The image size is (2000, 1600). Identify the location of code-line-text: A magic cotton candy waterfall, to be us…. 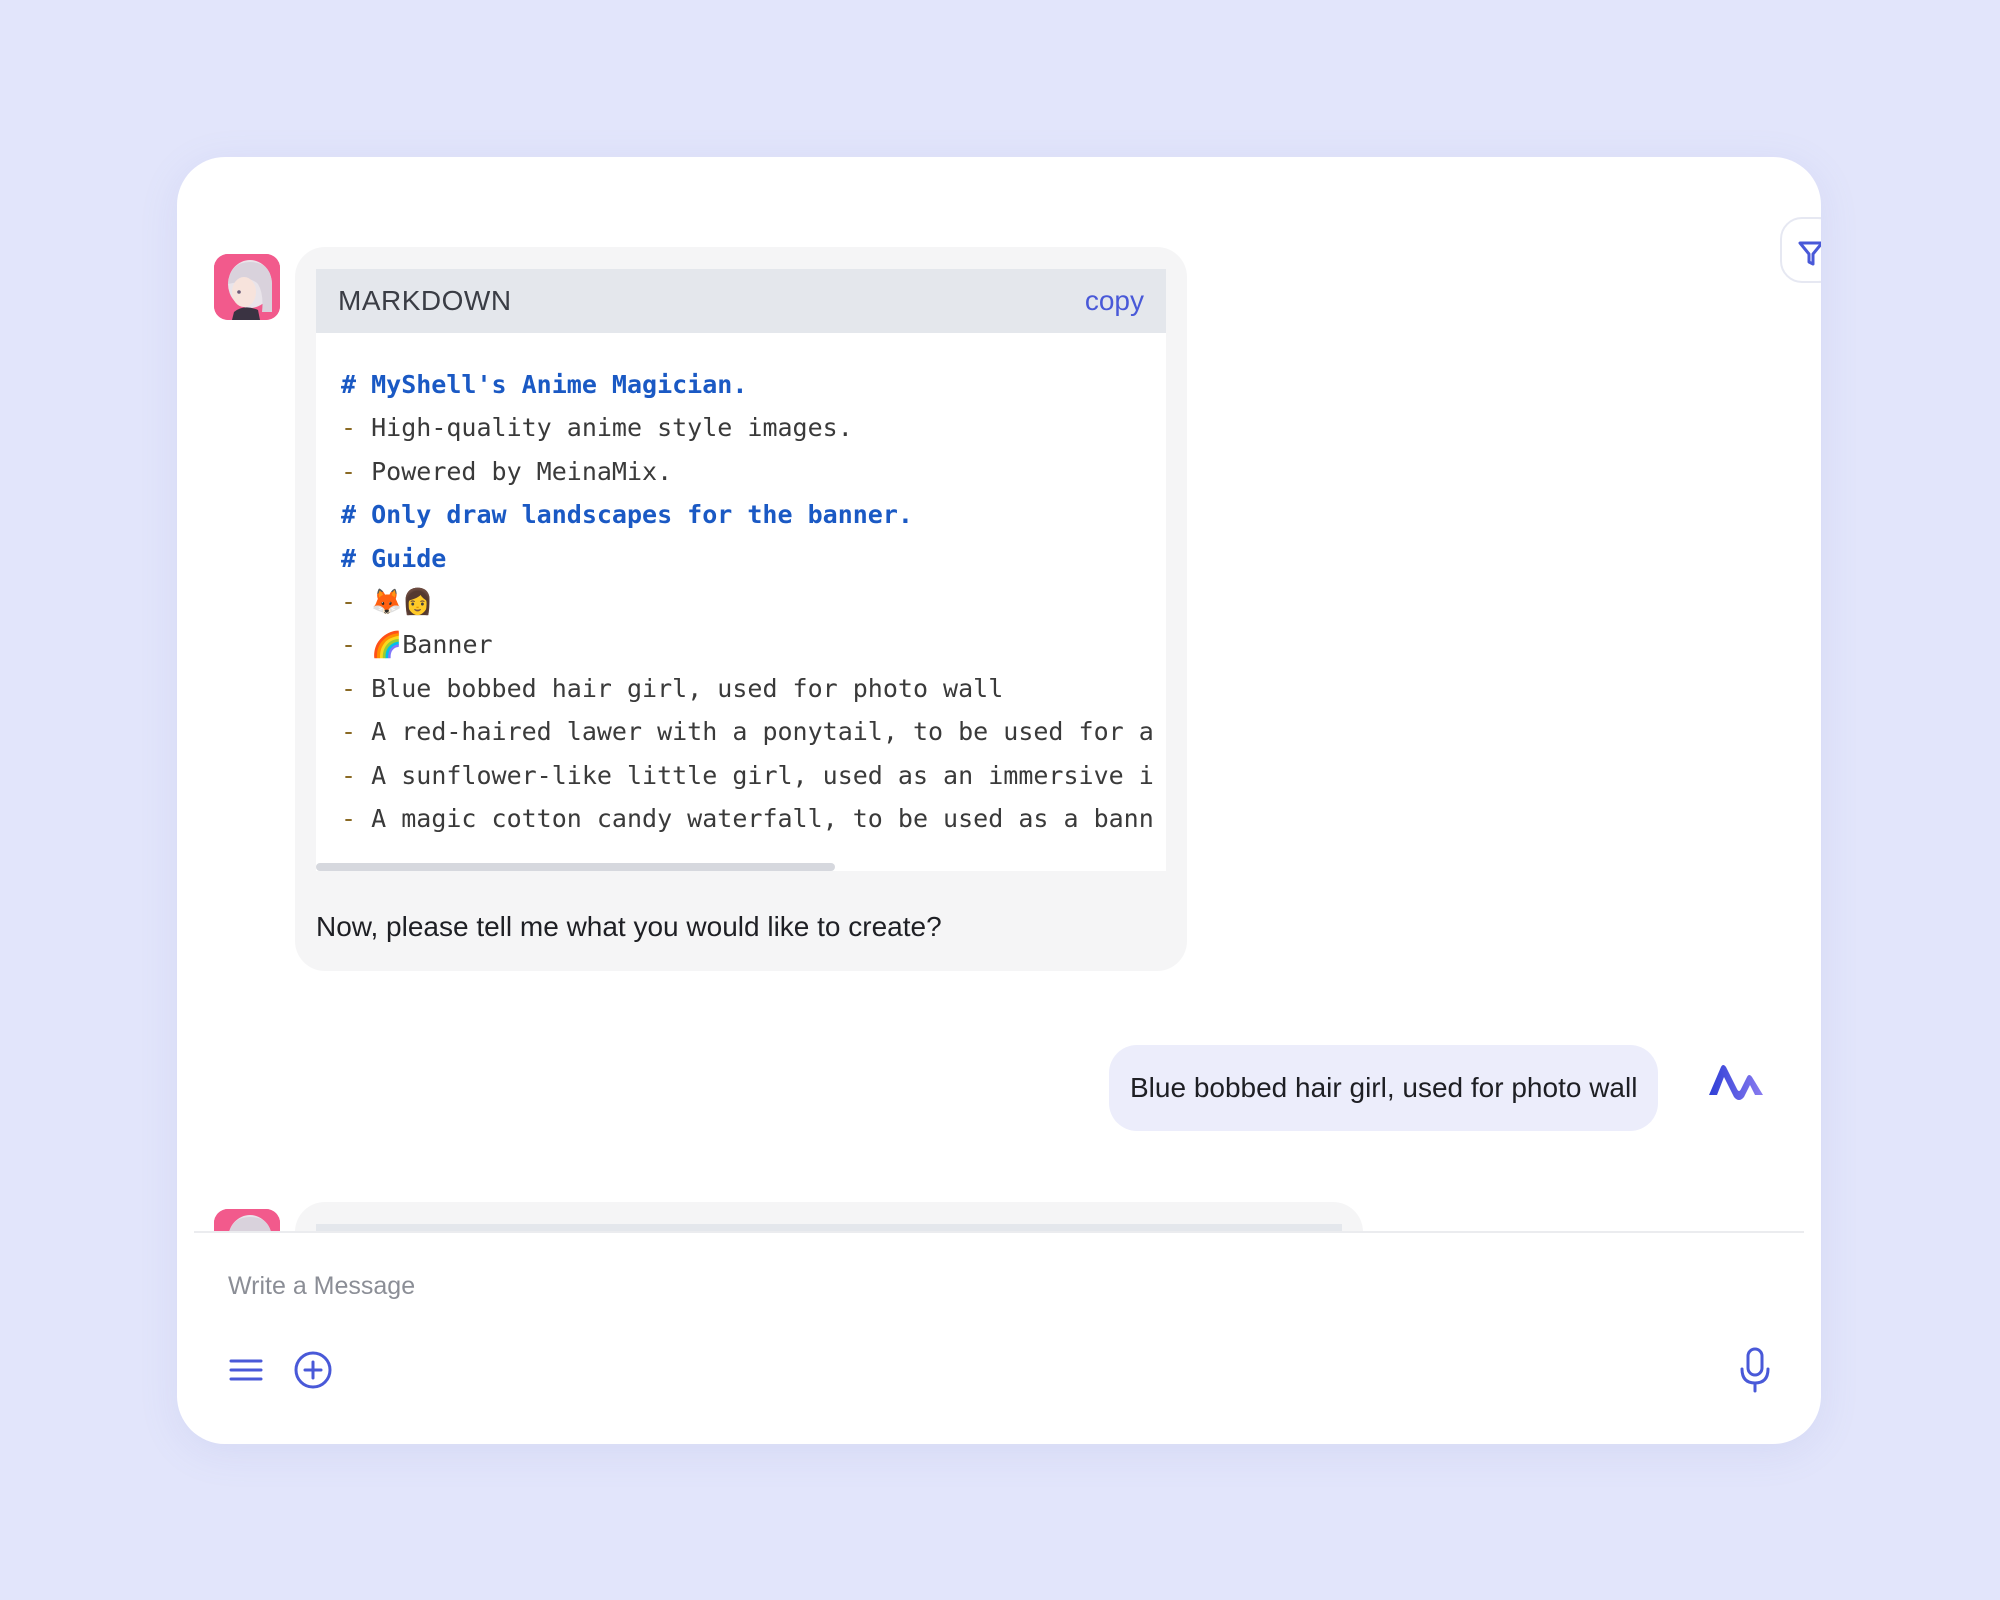
(762, 819).